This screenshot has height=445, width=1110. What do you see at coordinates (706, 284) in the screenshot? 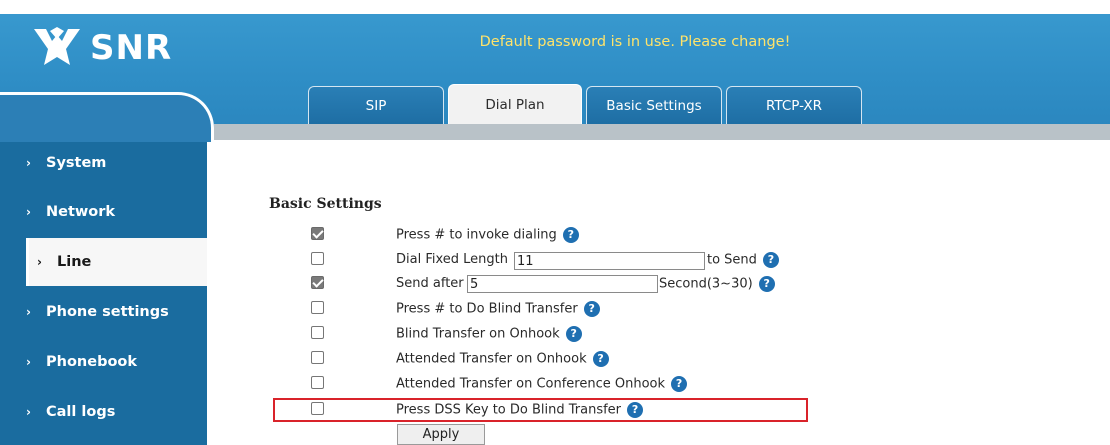
I see `suffix-label: Second(3~30)` at bounding box center [706, 284].